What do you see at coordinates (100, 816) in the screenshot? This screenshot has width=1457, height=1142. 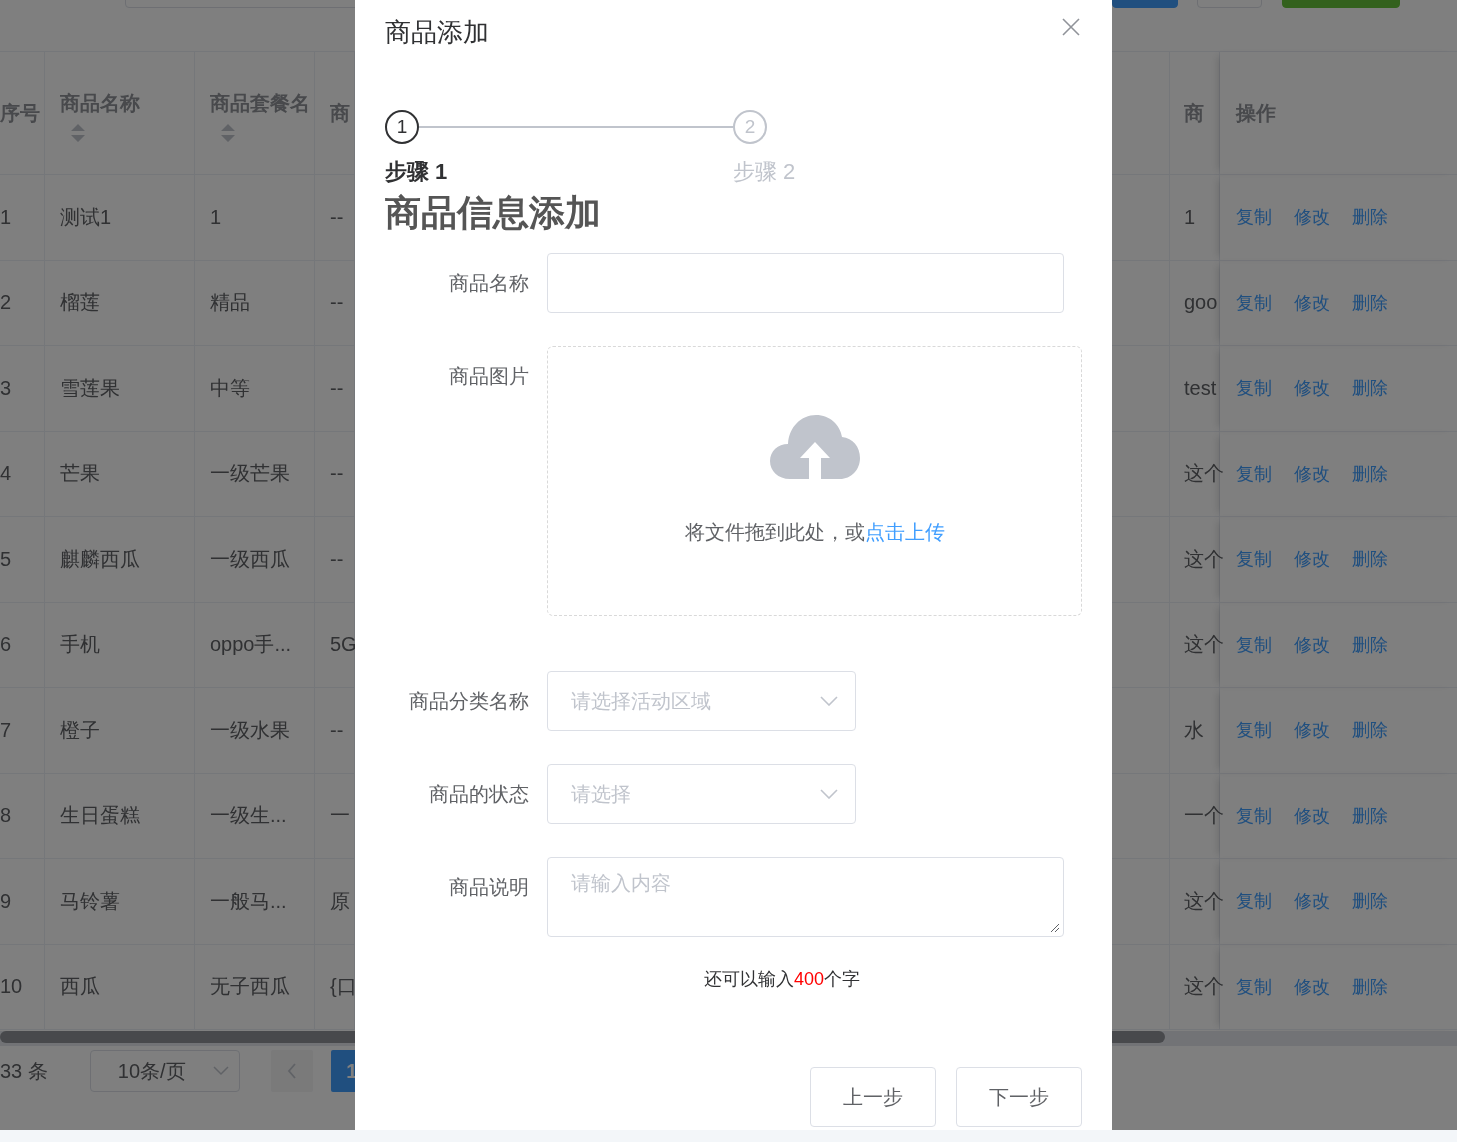 I see `table-cell-text: 生日蛋糕` at bounding box center [100, 816].